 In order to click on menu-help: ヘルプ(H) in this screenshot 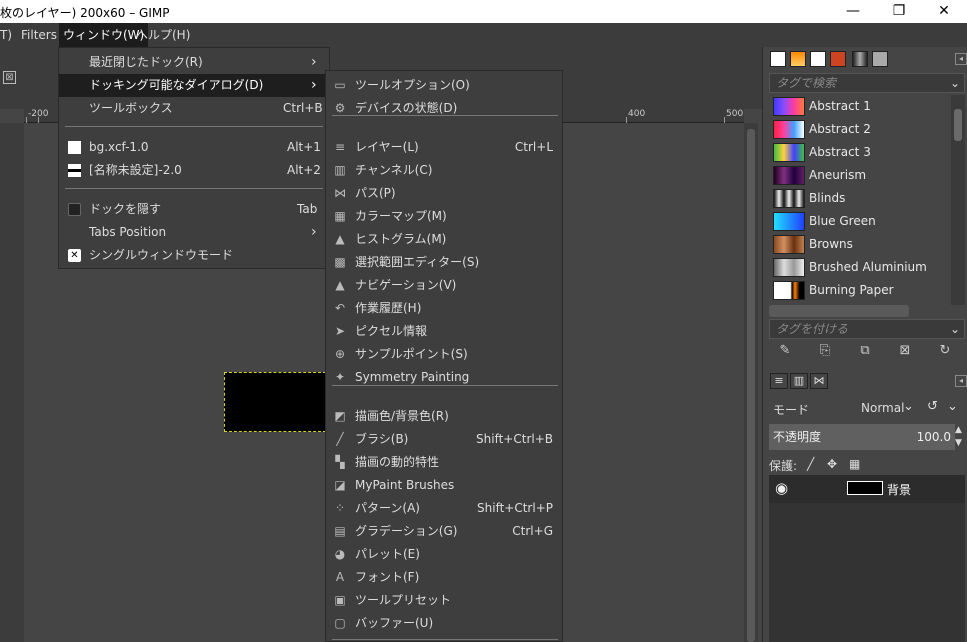, I will do `click(163, 35)`.